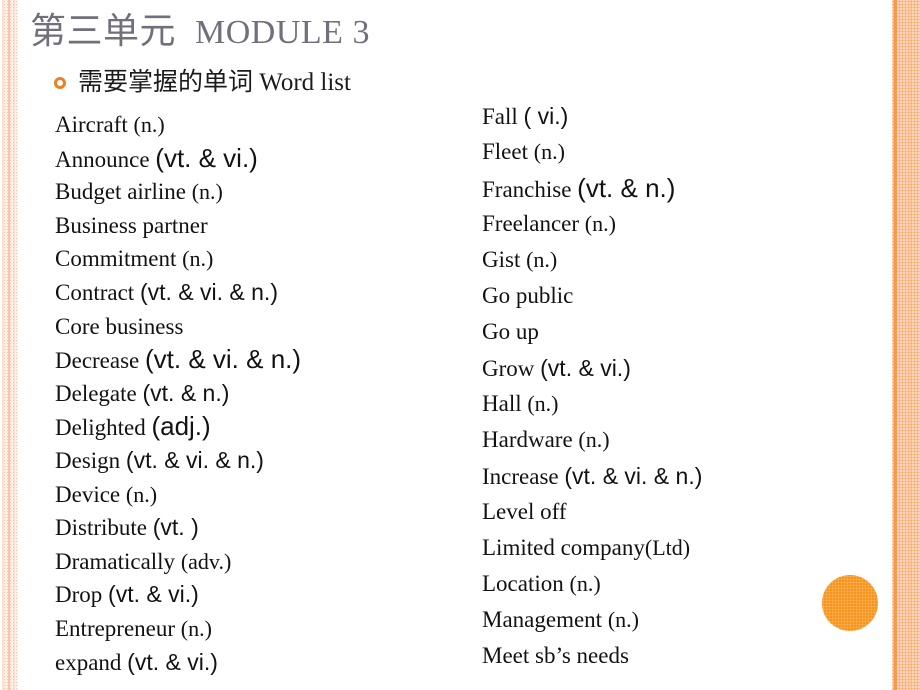  What do you see at coordinates (501, 259) in the screenshot?
I see `word-headword: Gist` at bounding box center [501, 259].